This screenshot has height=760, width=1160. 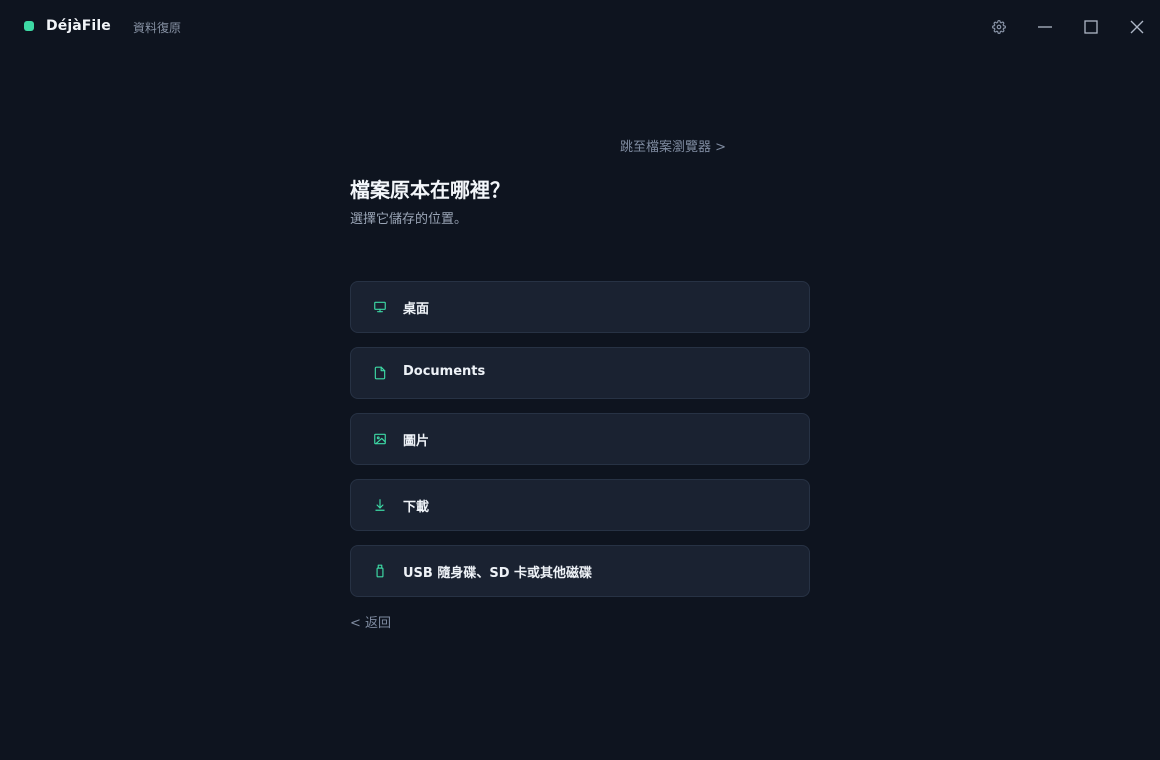 What do you see at coordinates (380, 571) in the screenshot?
I see `usb-drive-icon` at bounding box center [380, 571].